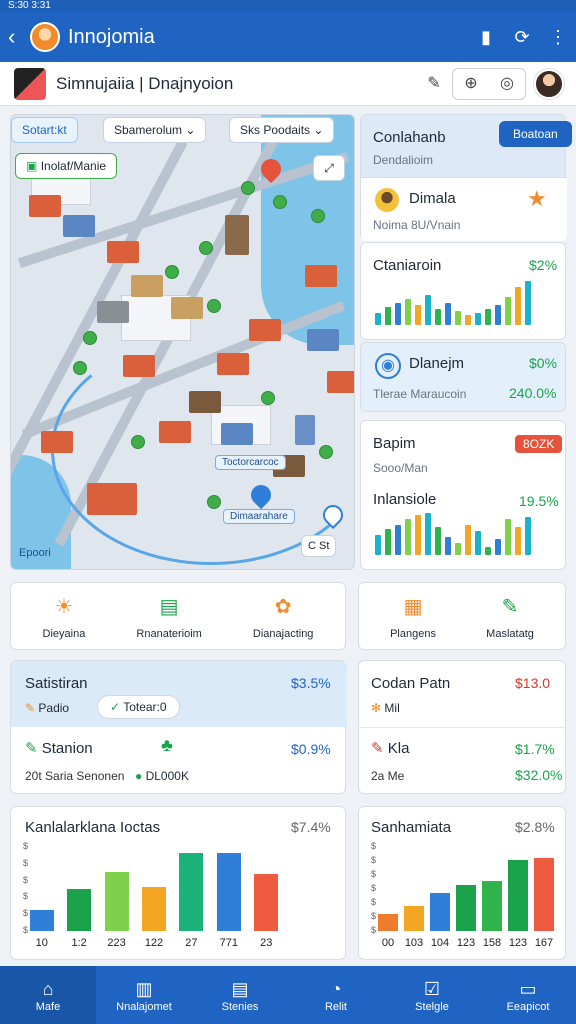 This screenshot has width=576, height=1024. What do you see at coordinates (319, 546) in the screenshot?
I see `map-coord-chip: C St` at bounding box center [319, 546].